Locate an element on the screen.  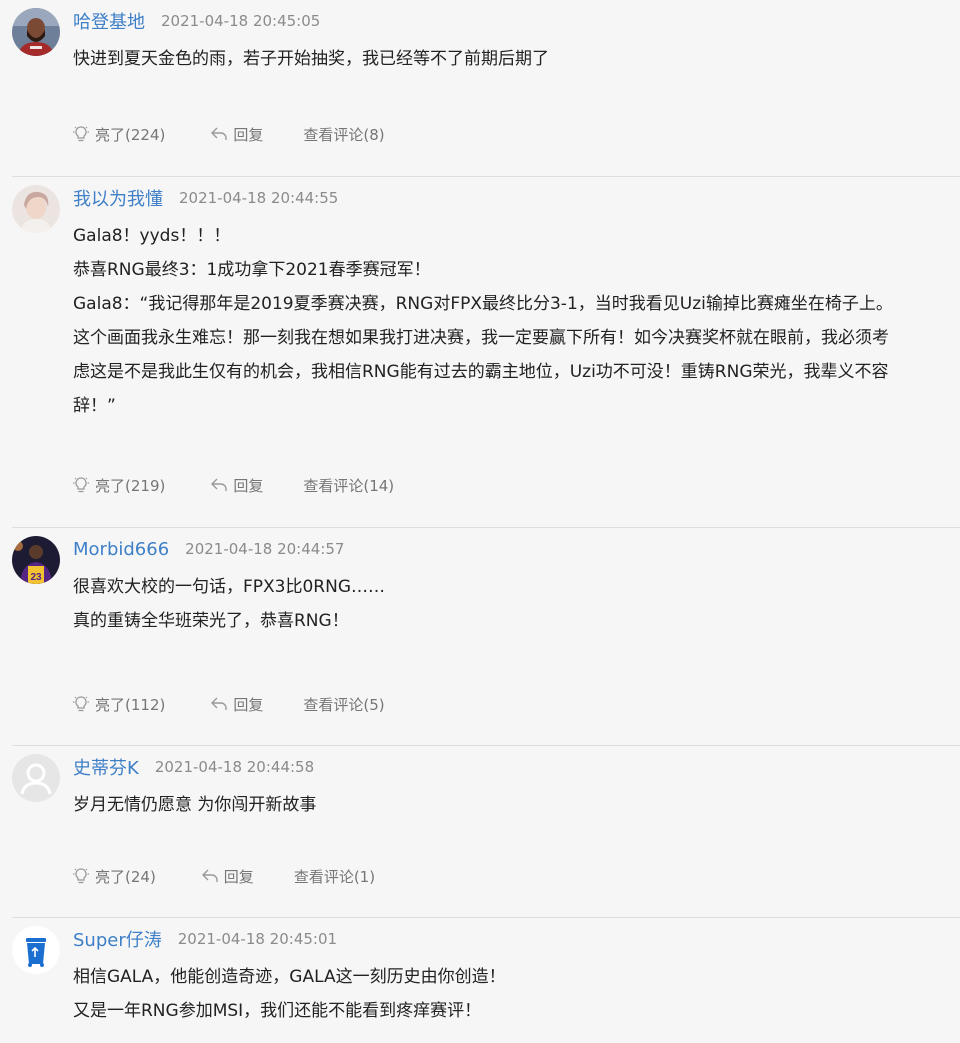
like-count: 亮了(24) is located at coordinates (125, 876).